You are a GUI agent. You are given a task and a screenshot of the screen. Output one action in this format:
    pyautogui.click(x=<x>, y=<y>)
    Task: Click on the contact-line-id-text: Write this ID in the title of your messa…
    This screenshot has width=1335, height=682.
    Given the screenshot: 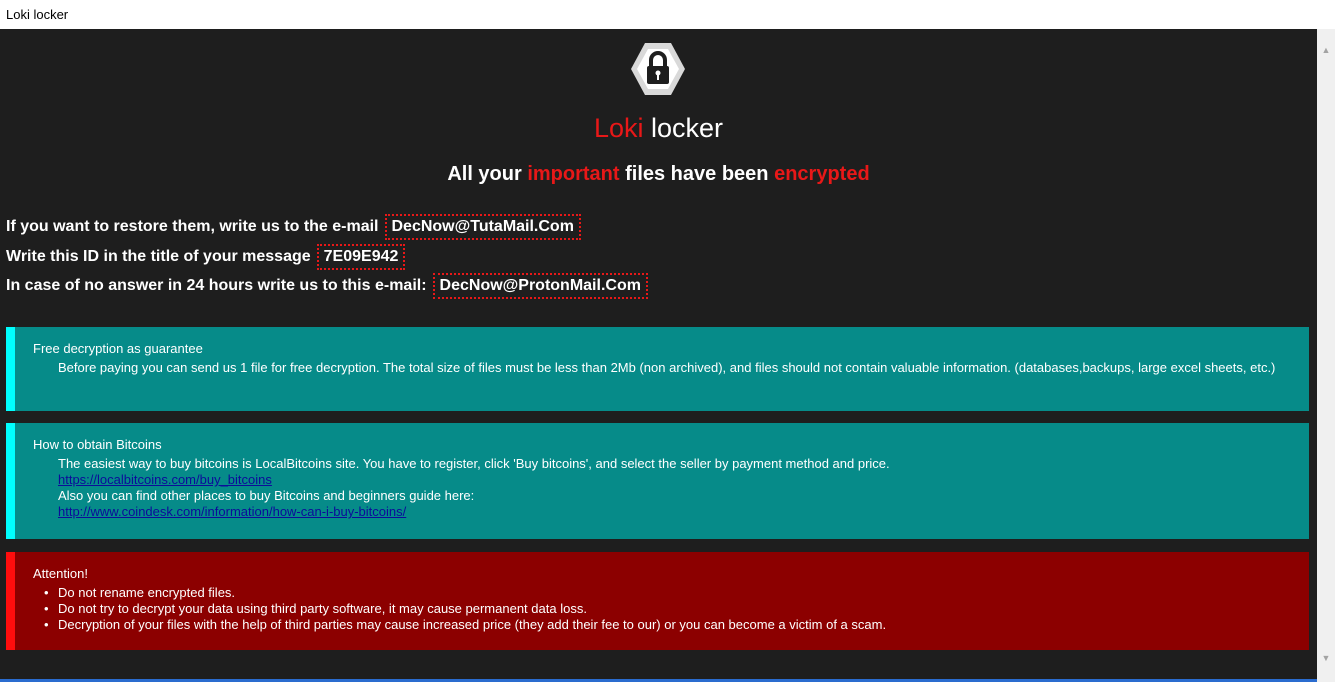 What is the action you would take?
    pyautogui.click(x=158, y=256)
    